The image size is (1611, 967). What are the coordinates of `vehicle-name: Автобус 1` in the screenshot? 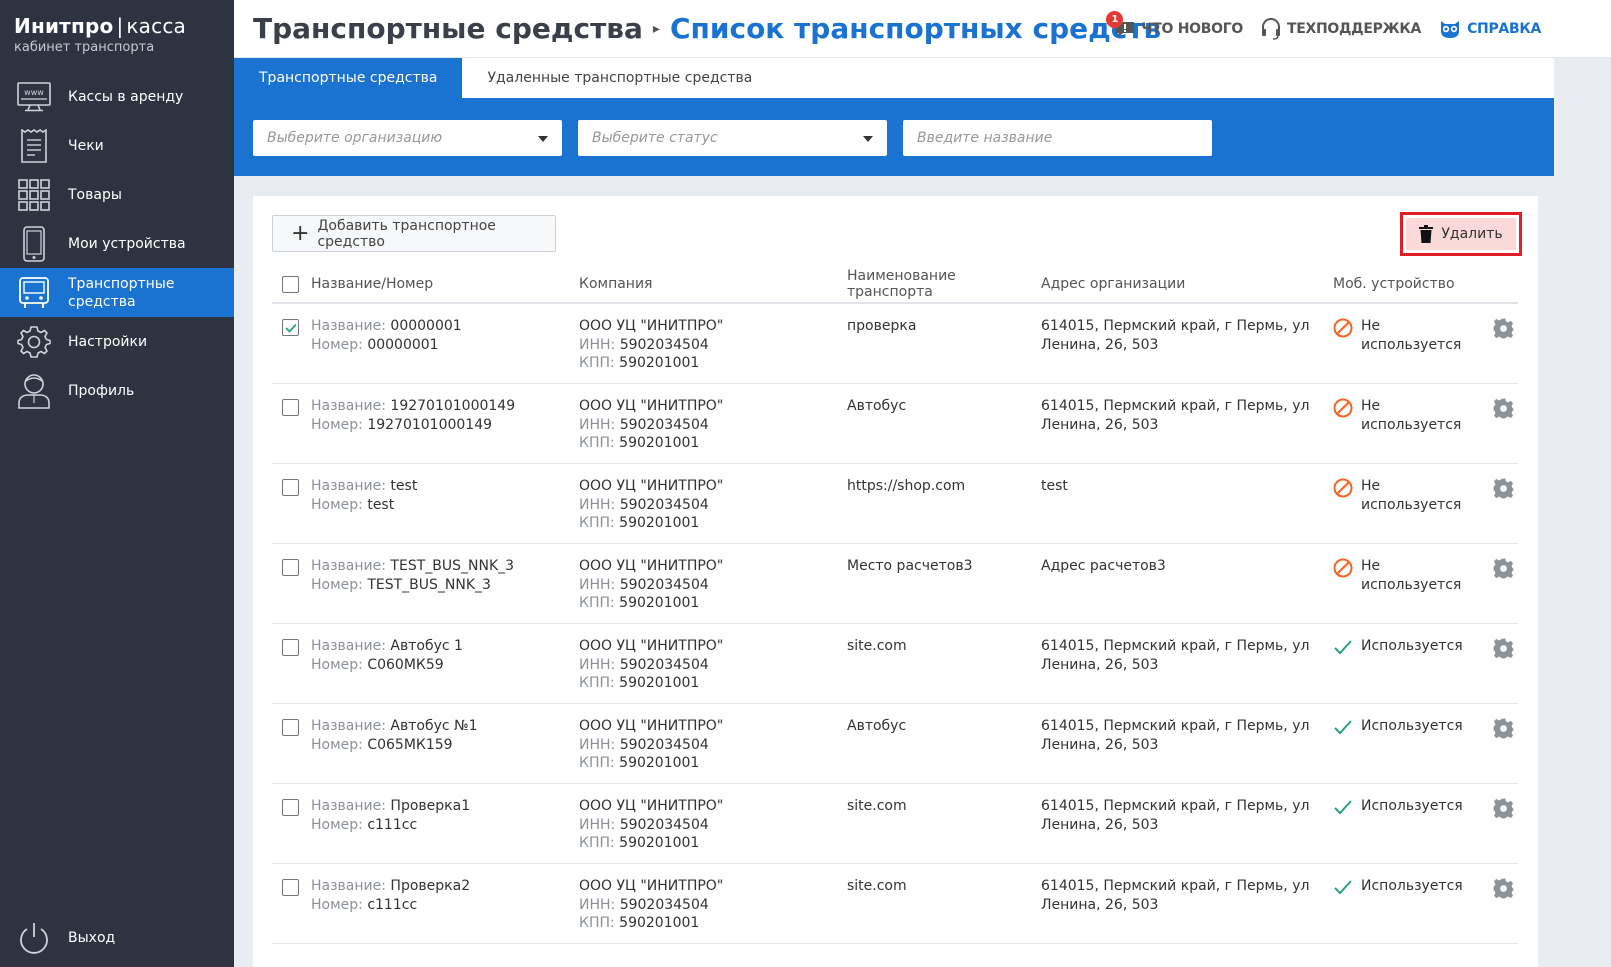 It's located at (426, 646).